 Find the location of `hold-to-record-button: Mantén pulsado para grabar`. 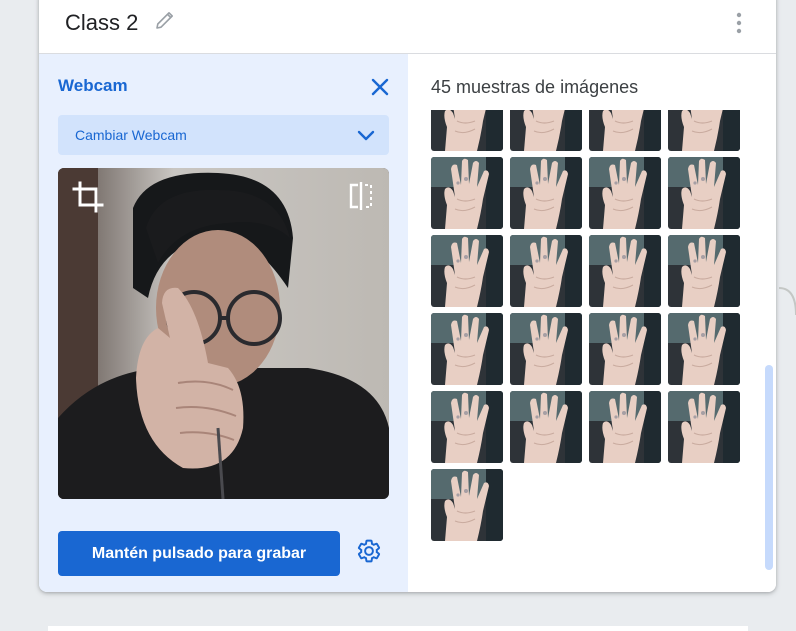

hold-to-record-button: Mantén pulsado para grabar is located at coordinates (199, 553).